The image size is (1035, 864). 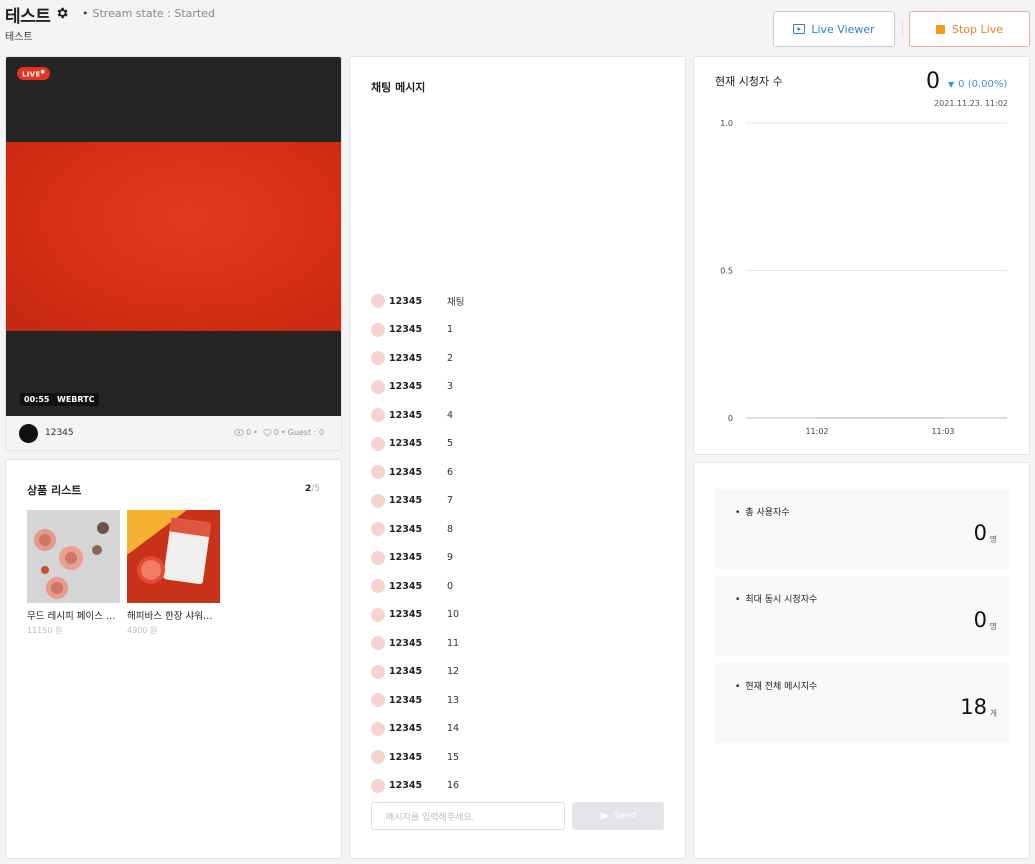 I want to click on stat-value: 0, so click(x=980, y=533).